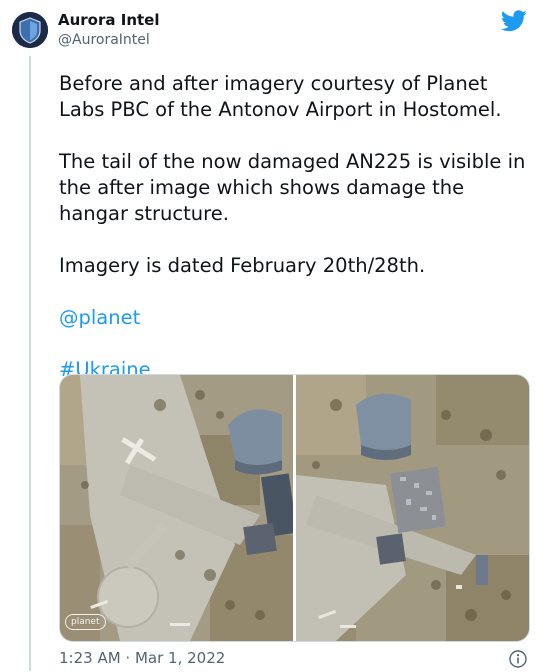  What do you see at coordinates (142, 658) in the screenshot?
I see `tweet-timestamp: 1:23 AM · Mar 1, 2022` at bounding box center [142, 658].